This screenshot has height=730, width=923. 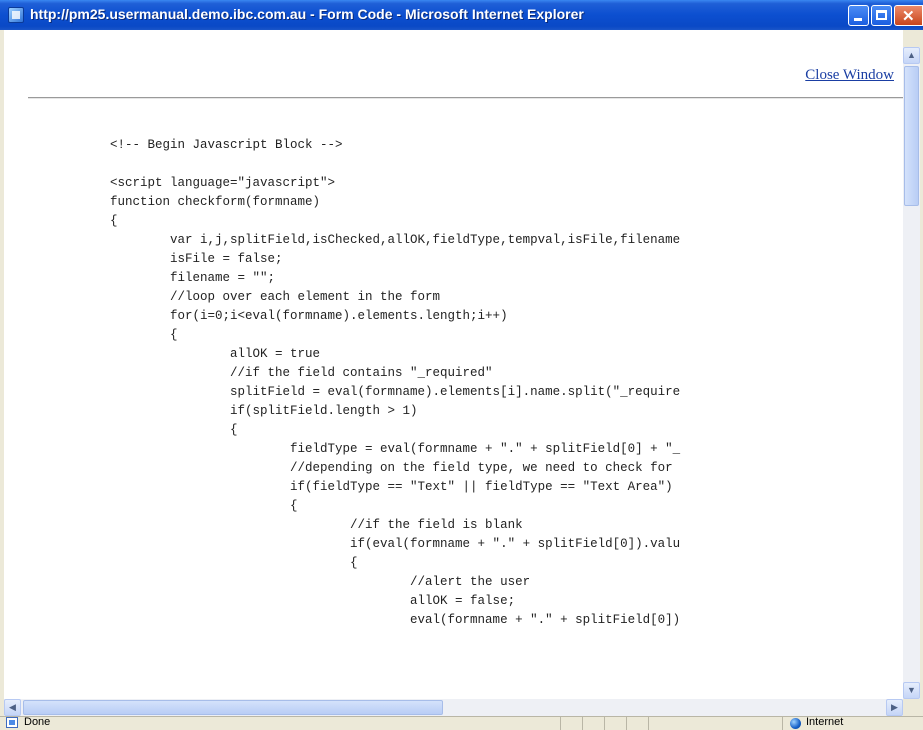 I want to click on close-icon: ✕, so click(x=908, y=16).